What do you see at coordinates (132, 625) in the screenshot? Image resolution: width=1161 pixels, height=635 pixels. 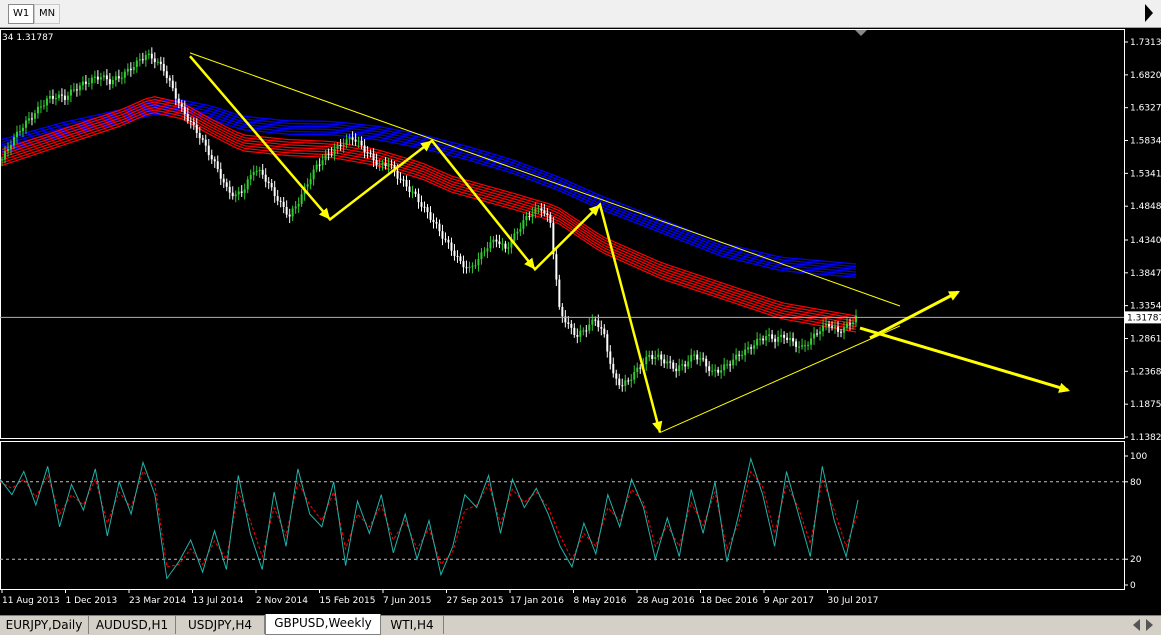 I see `tab-audusd-h1: AUDUSD,H1` at bounding box center [132, 625].